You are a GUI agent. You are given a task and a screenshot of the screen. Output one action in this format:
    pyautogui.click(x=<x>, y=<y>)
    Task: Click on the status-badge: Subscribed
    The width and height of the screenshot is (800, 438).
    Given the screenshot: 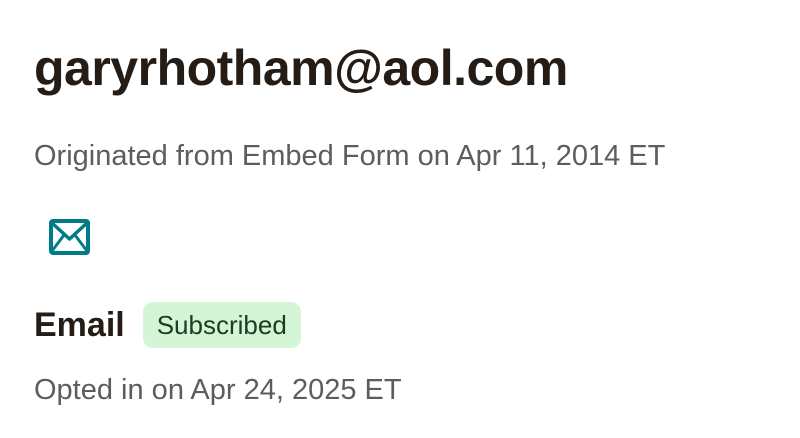 What is the action you would take?
    pyautogui.click(x=221, y=325)
    